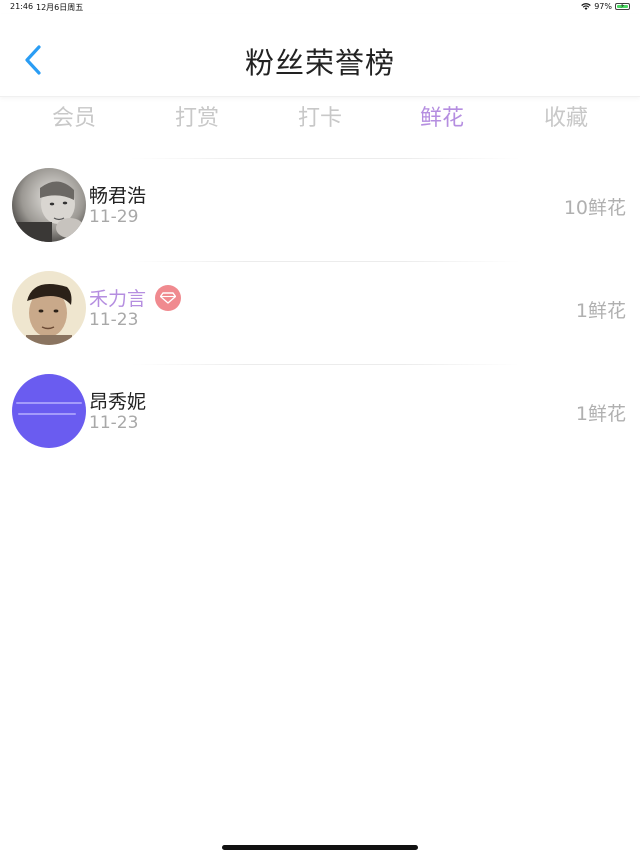 The width and height of the screenshot is (640, 854). What do you see at coordinates (320, 209) in the screenshot?
I see `list-item: 畅君浩 11-29 10鲜花` at bounding box center [320, 209].